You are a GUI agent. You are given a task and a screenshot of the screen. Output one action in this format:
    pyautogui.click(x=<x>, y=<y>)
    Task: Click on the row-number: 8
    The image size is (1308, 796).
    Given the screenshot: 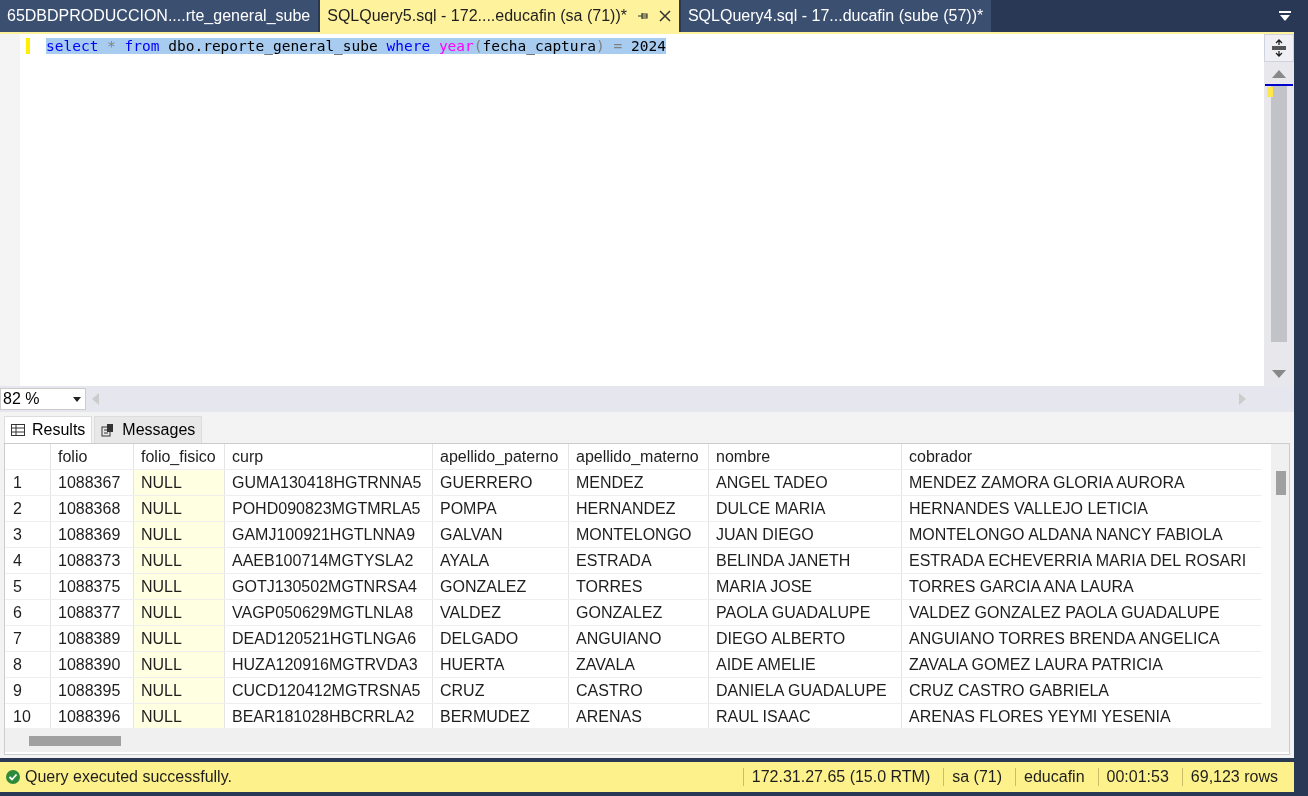 What is the action you would take?
    pyautogui.click(x=28, y=664)
    